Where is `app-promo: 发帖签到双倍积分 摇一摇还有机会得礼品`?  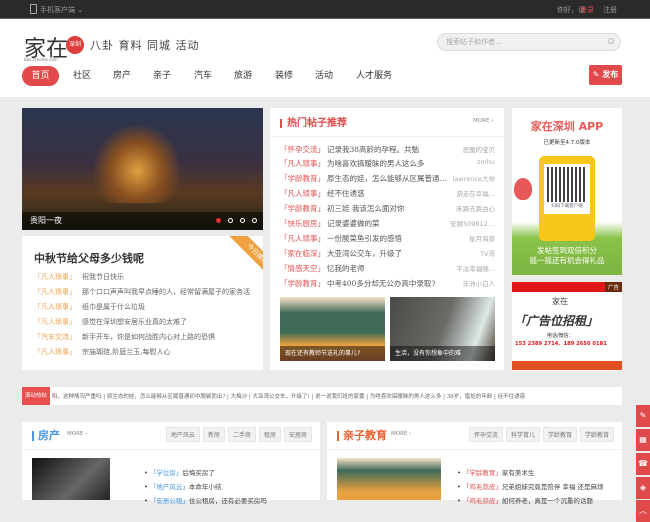 app-promo: 发帖签到双倍积分 摇一摇还有机会得礼品 is located at coordinates (567, 256).